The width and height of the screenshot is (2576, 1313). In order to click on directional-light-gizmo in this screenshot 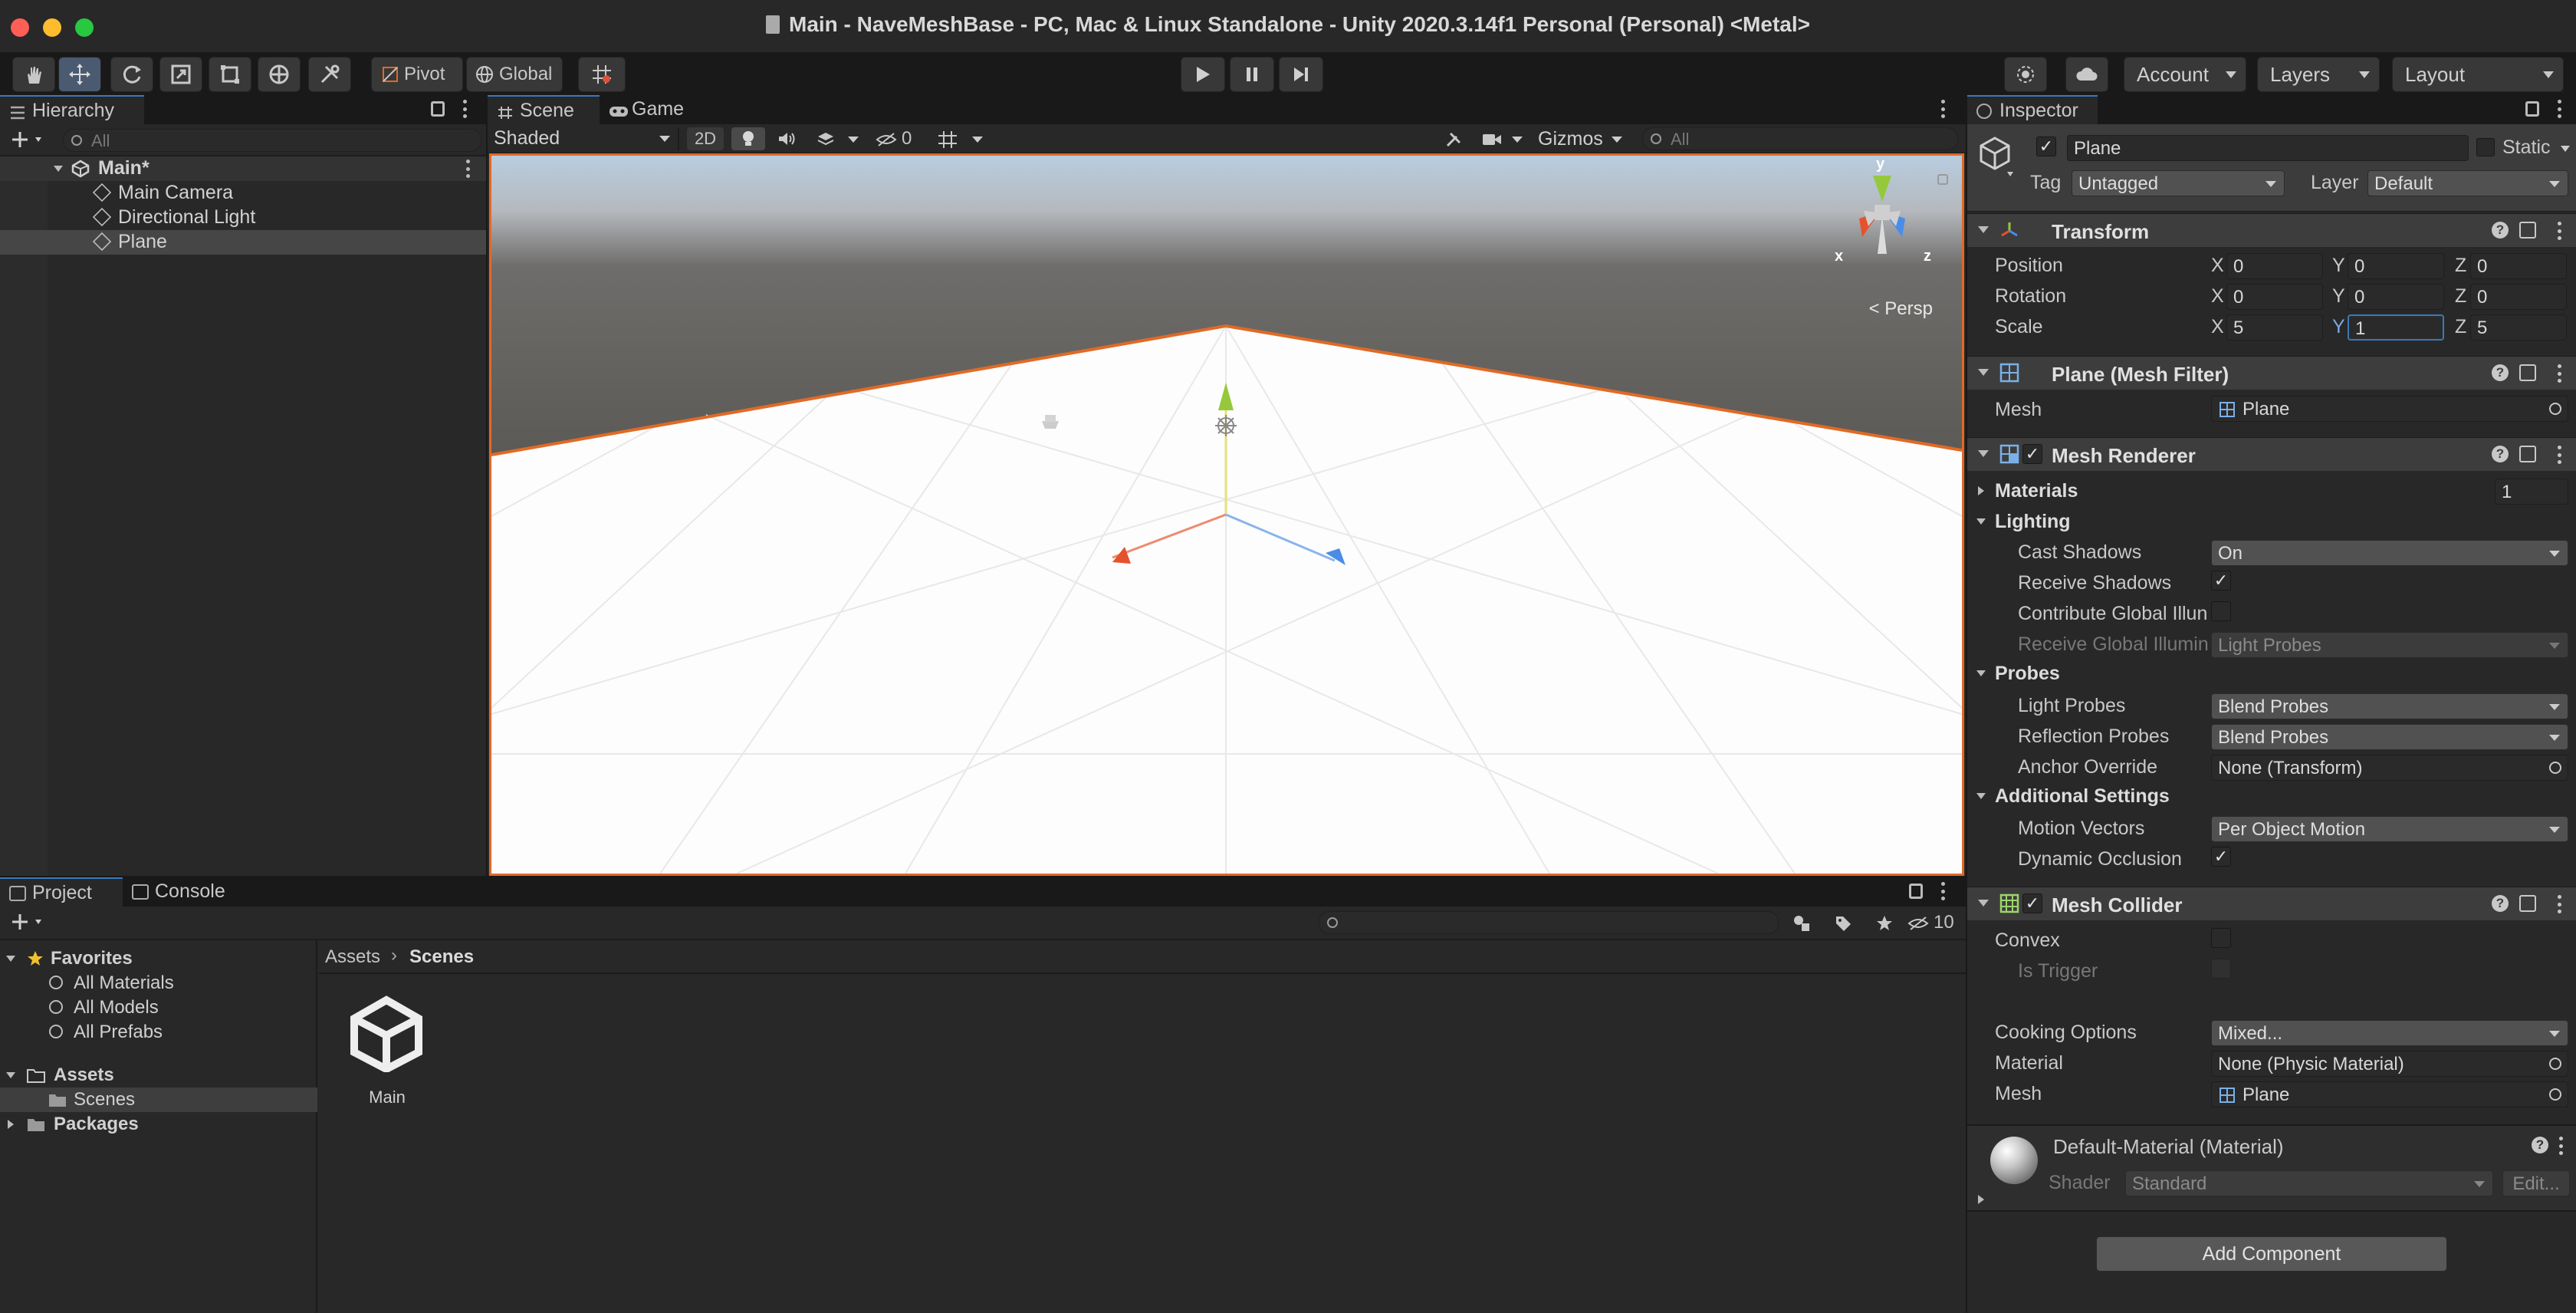, I will do `click(1226, 425)`.